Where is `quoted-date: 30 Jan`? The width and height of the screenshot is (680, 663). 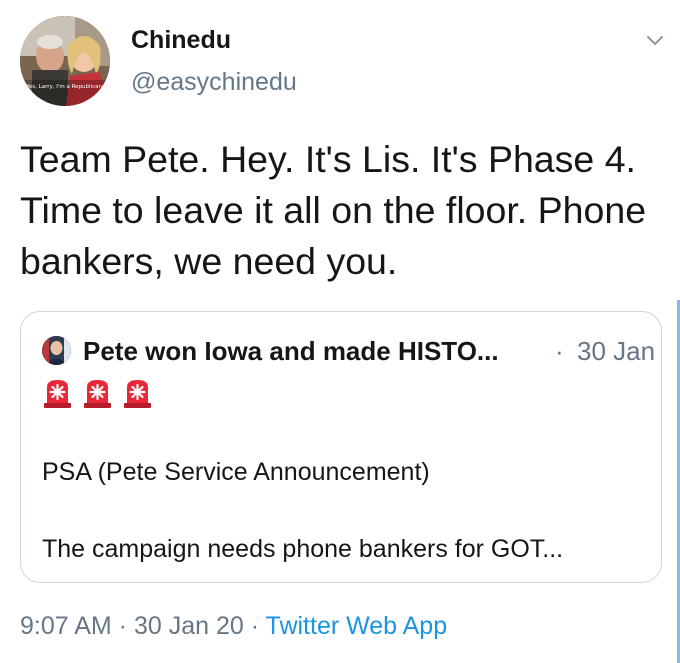
quoted-date: 30 Jan is located at coordinates (616, 351).